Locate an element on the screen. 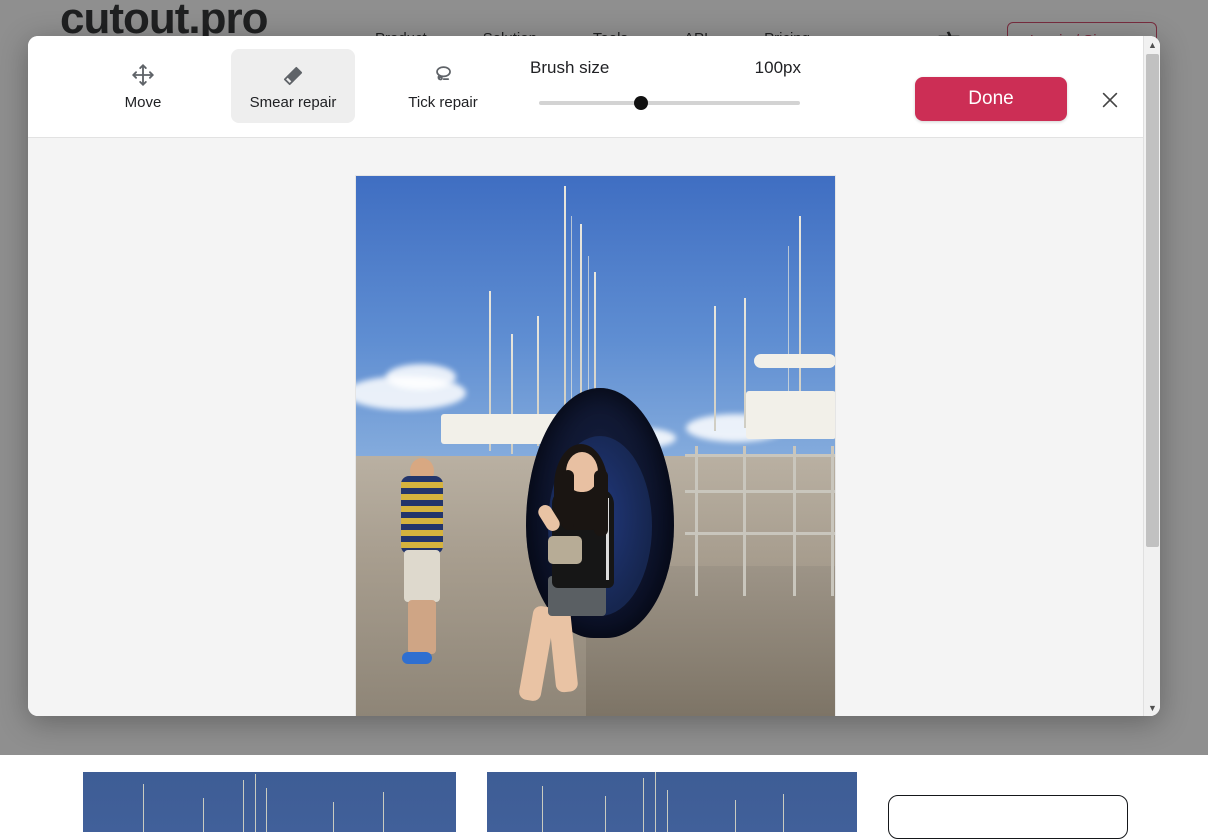 This screenshot has height=839, width=1208. slider-track is located at coordinates (669, 103).